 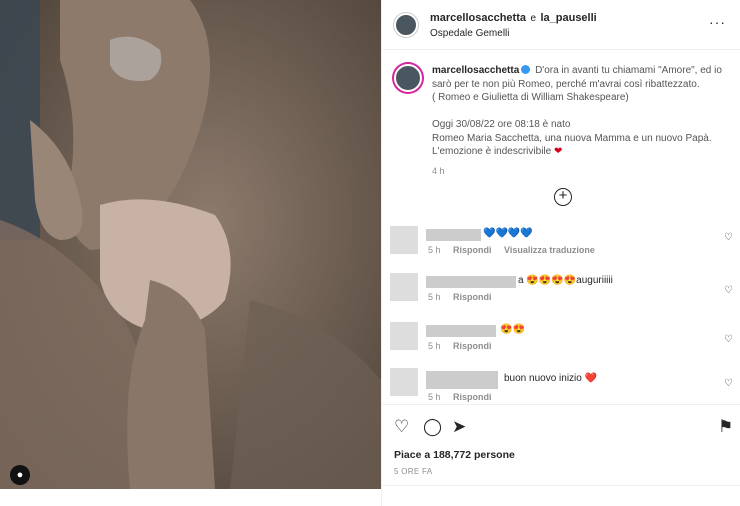 I want to click on verified-badge-icon, so click(x=526, y=69).